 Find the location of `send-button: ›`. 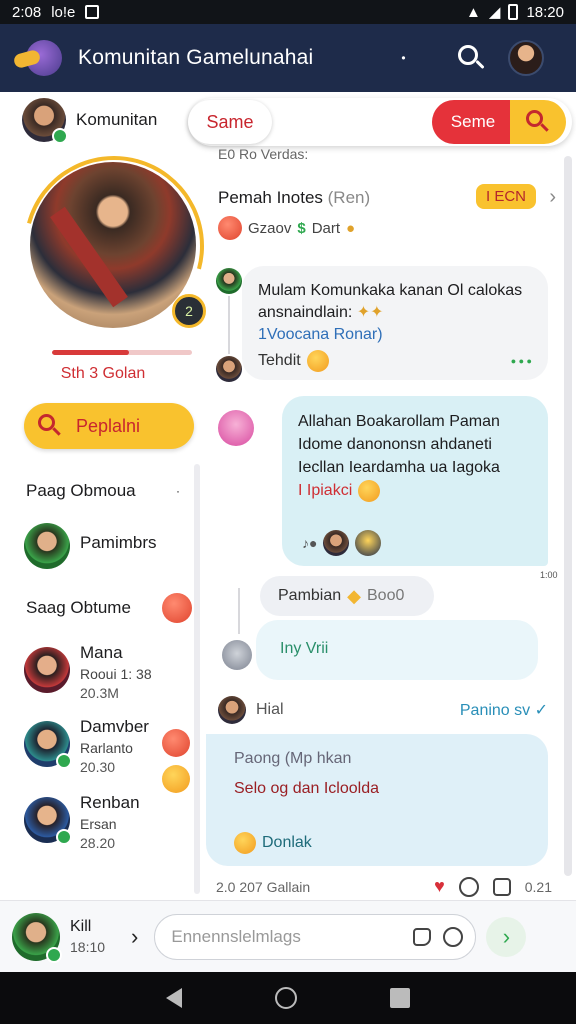

send-button: › is located at coordinates (506, 936).